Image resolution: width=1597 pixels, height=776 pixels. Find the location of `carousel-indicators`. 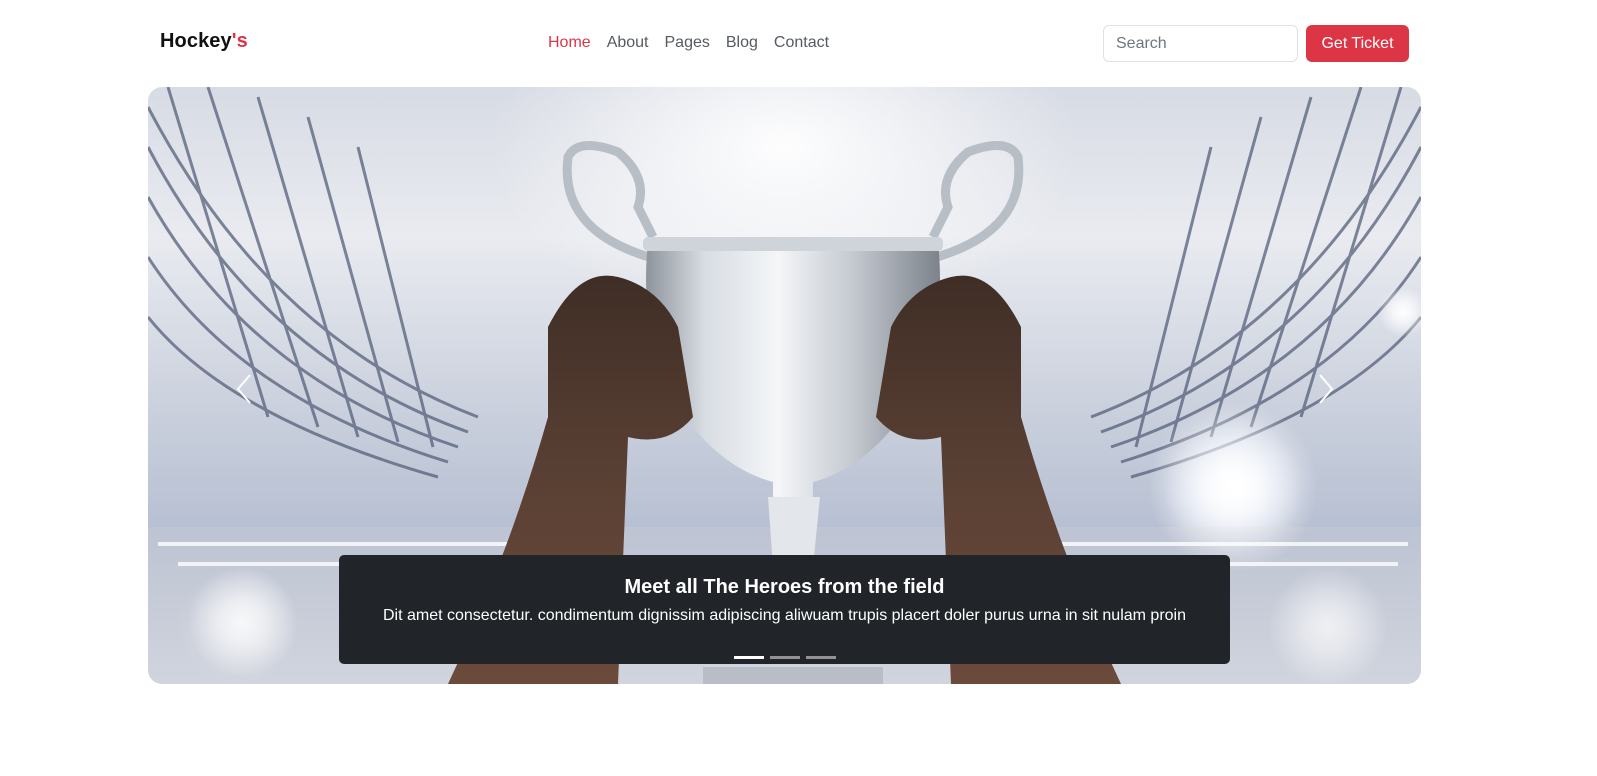

carousel-indicators is located at coordinates (785, 657).